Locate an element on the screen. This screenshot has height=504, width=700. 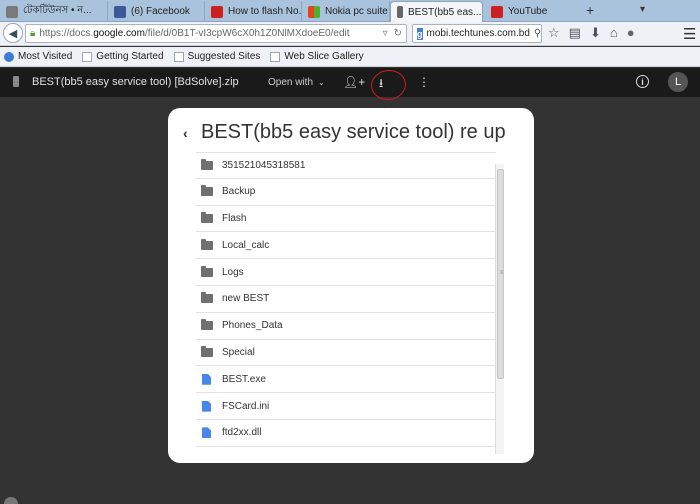
list-item: BEST.exe is located at coordinates (346, 380).